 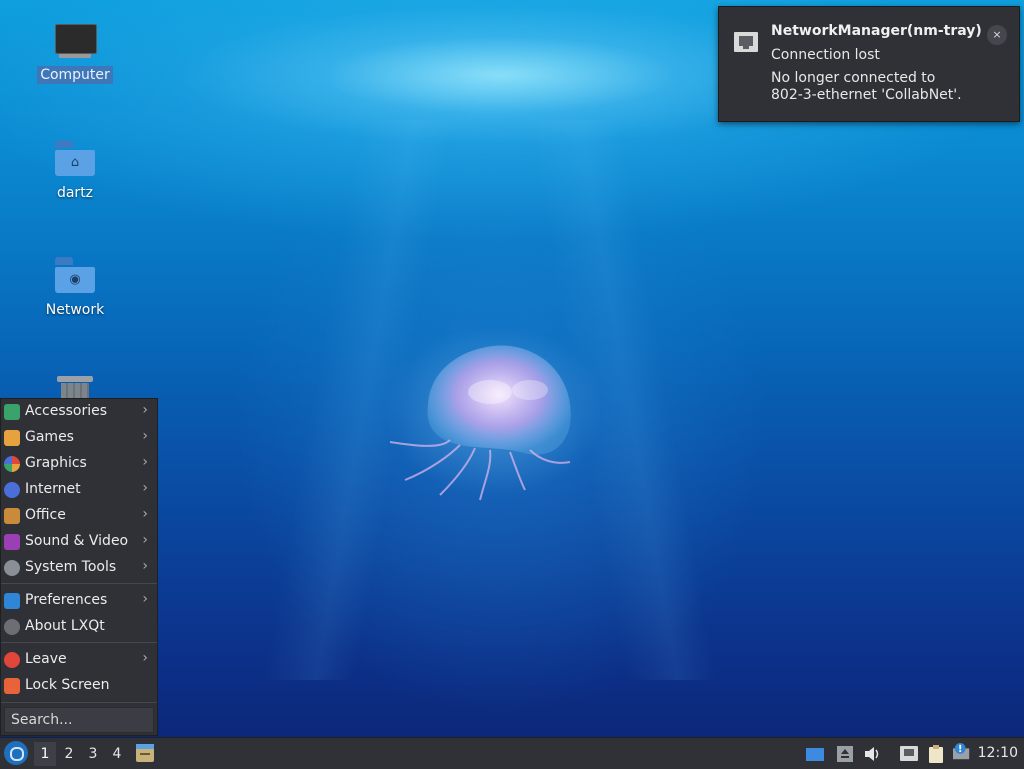 I want to click on menu-item-label: About LXQt, so click(x=65, y=626).